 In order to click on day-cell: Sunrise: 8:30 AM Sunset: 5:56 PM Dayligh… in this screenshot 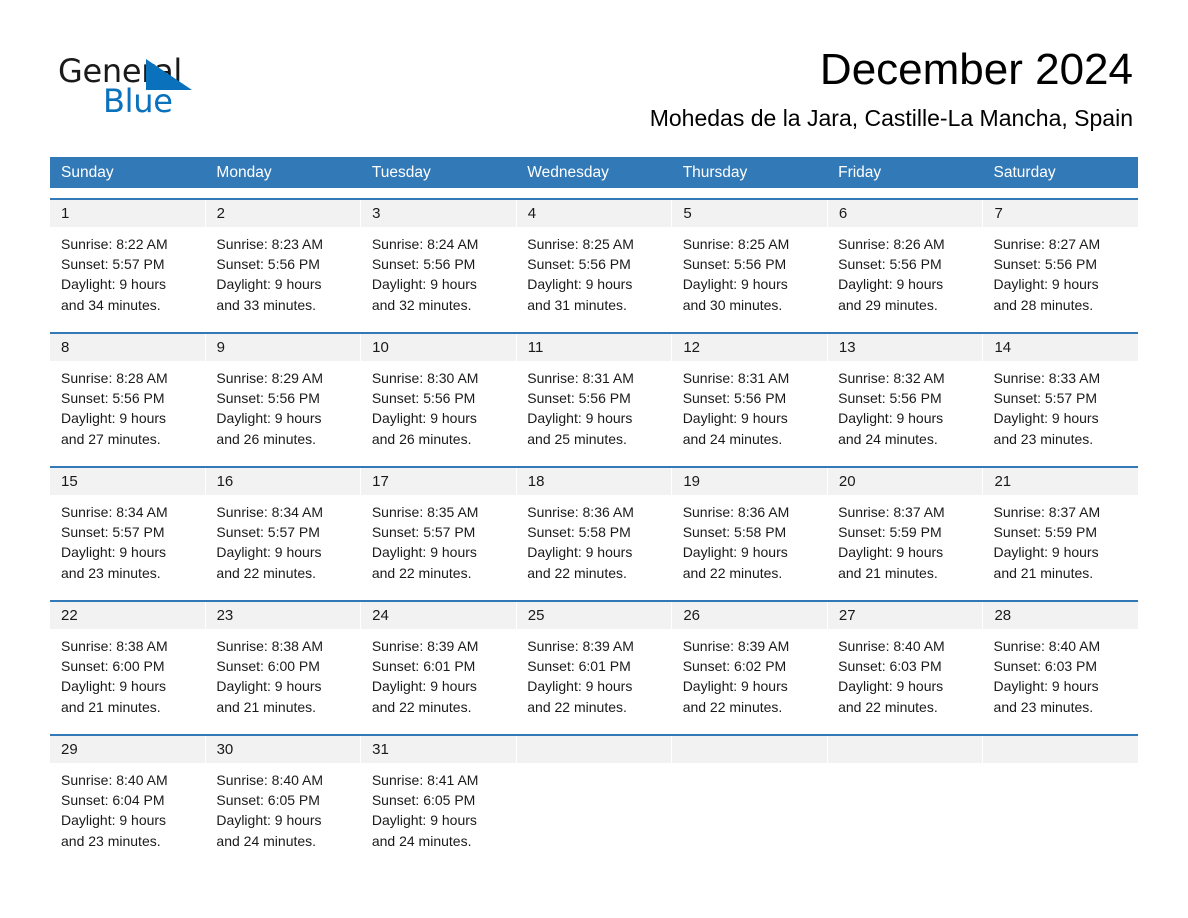, I will do `click(438, 408)`.